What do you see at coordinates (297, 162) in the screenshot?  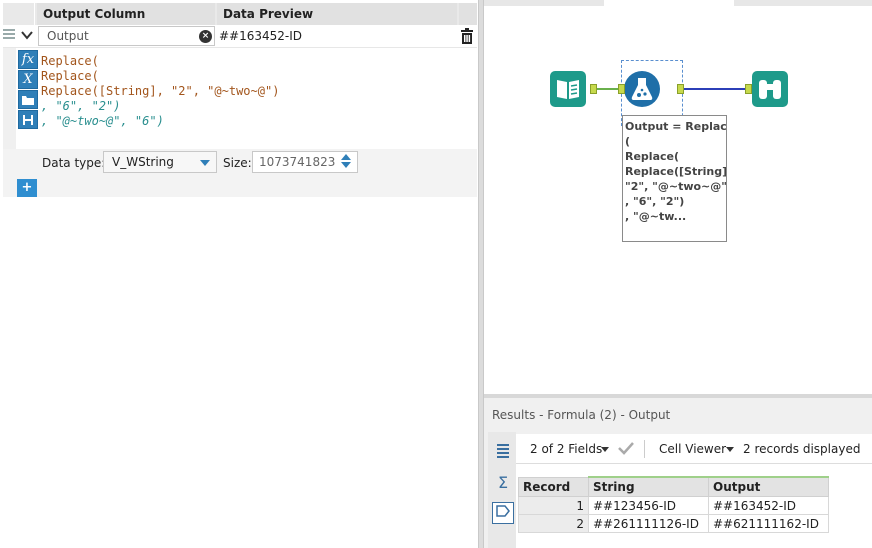 I see `size-value: 1073741823` at bounding box center [297, 162].